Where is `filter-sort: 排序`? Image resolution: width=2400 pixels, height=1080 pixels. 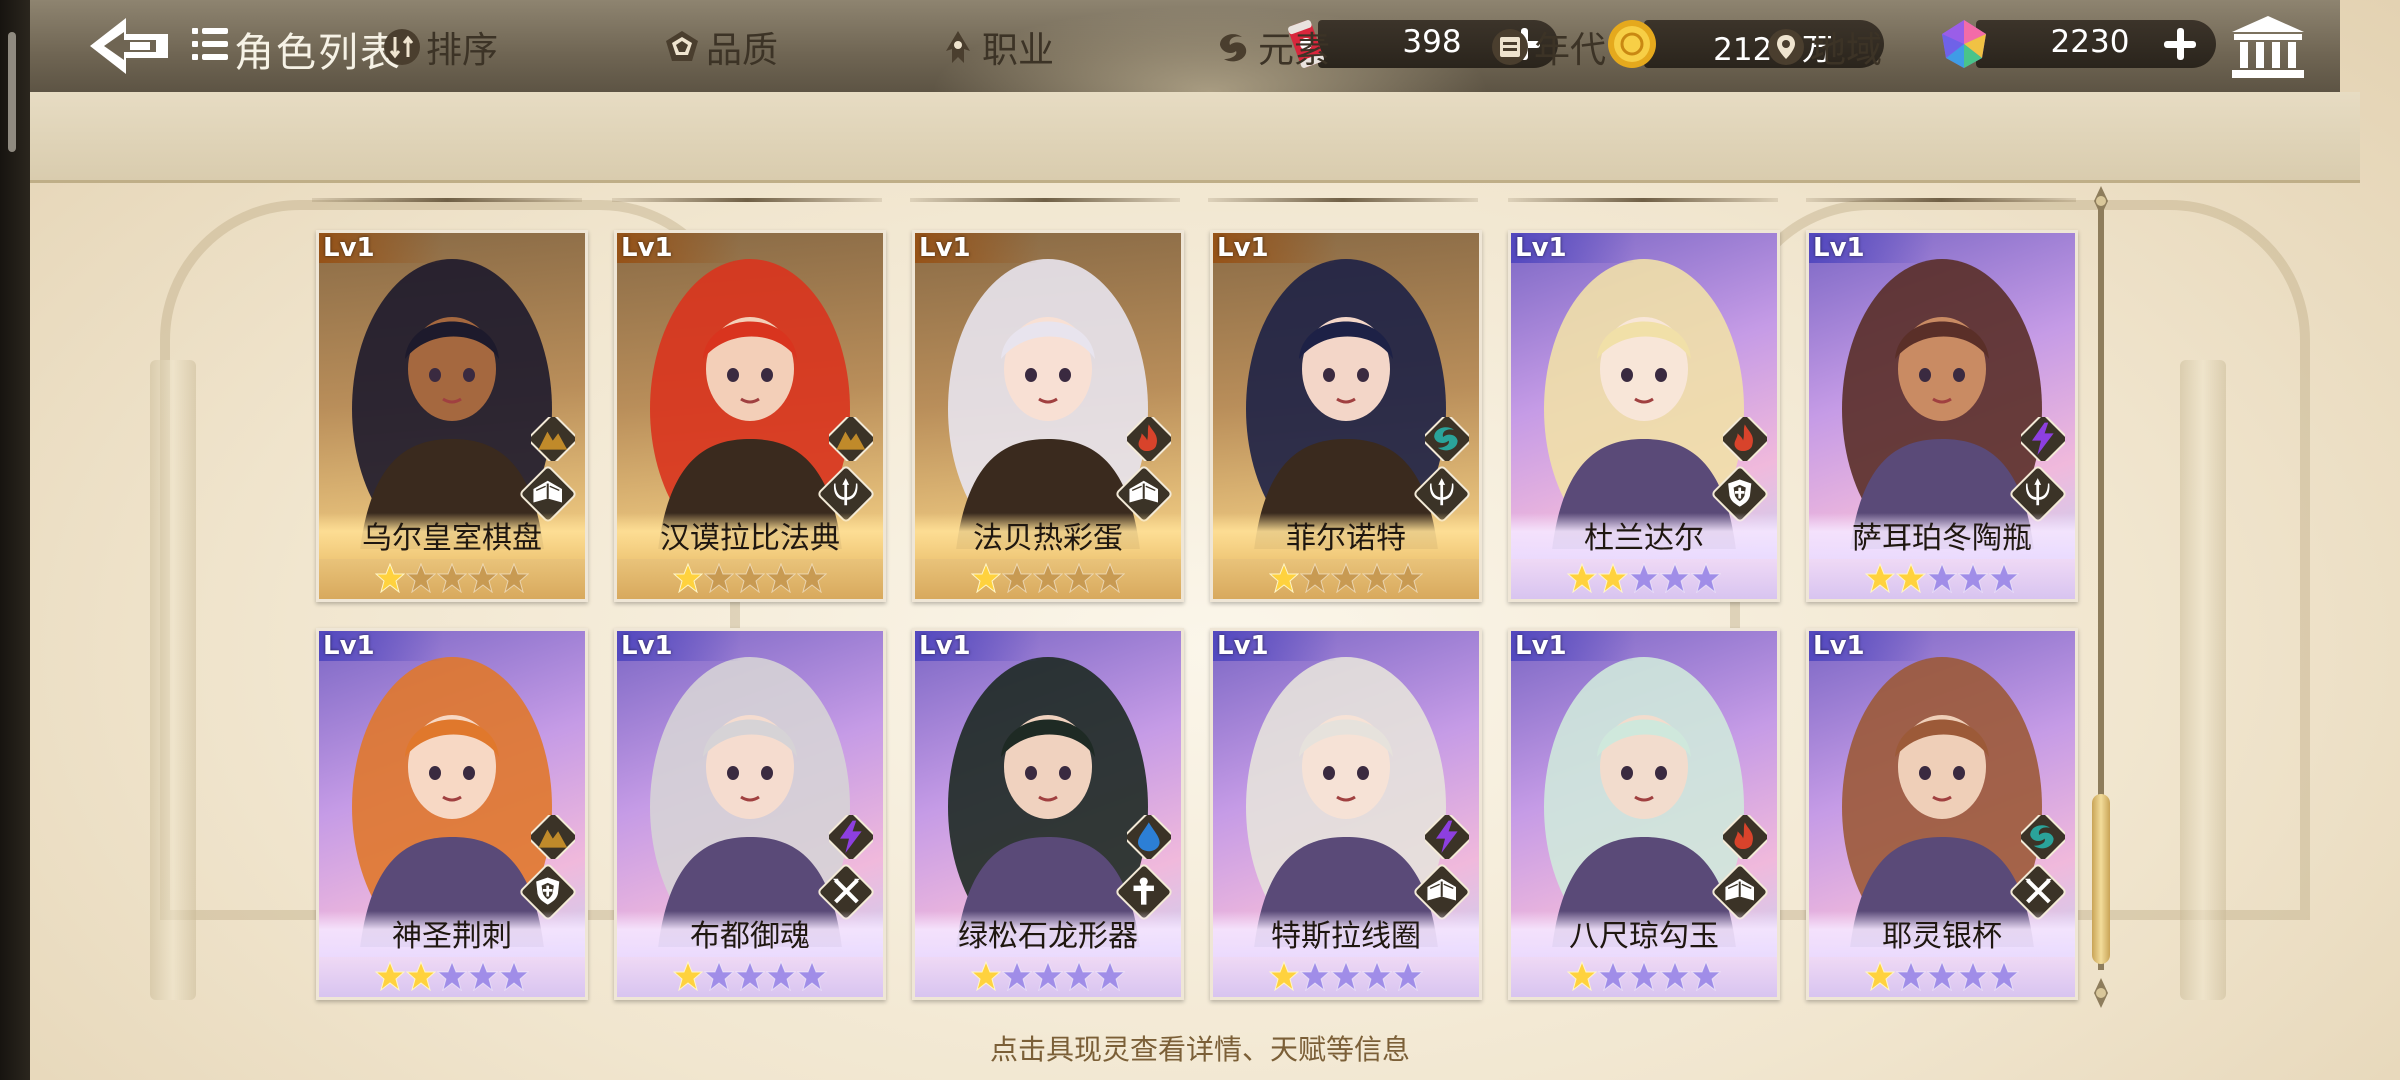 filter-sort: 排序 is located at coordinates (440, 47).